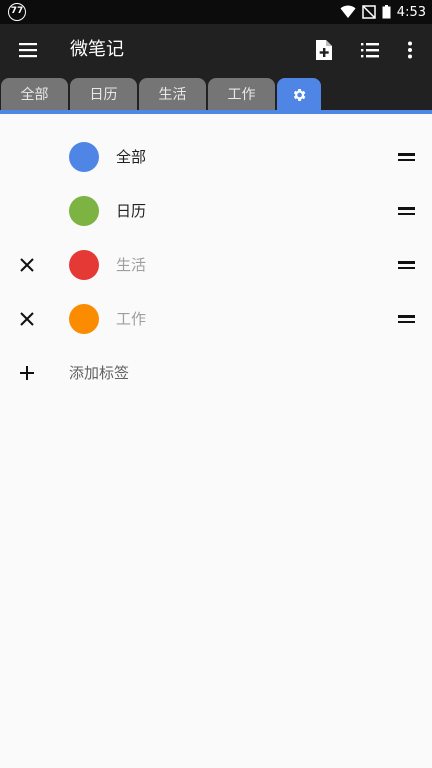  I want to click on more-options-button, so click(410, 50).